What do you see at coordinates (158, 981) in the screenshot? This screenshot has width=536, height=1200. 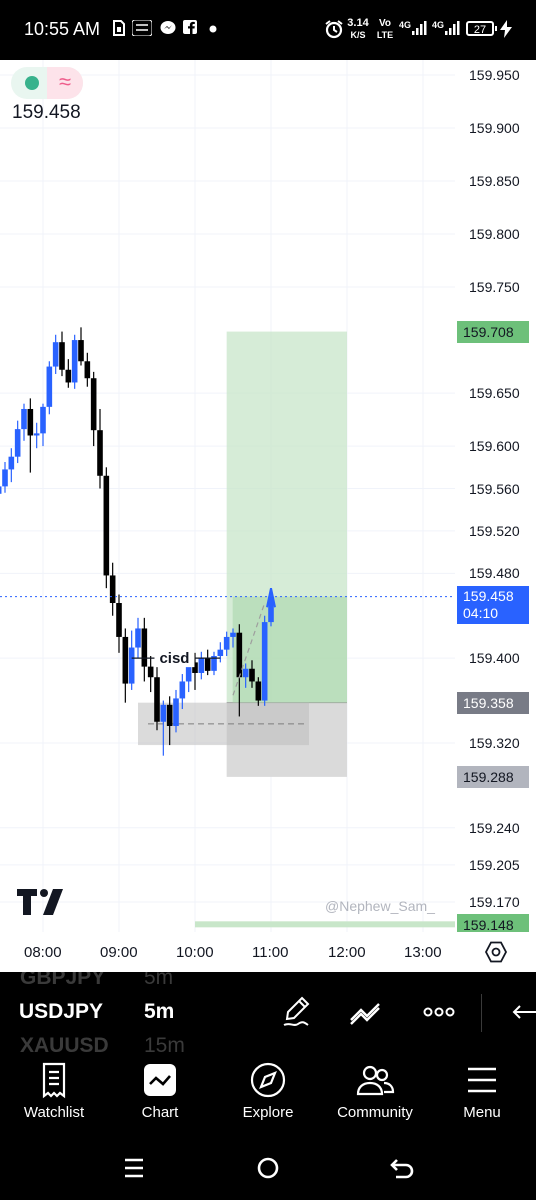 I see `prev-timeframe: 5m` at bounding box center [158, 981].